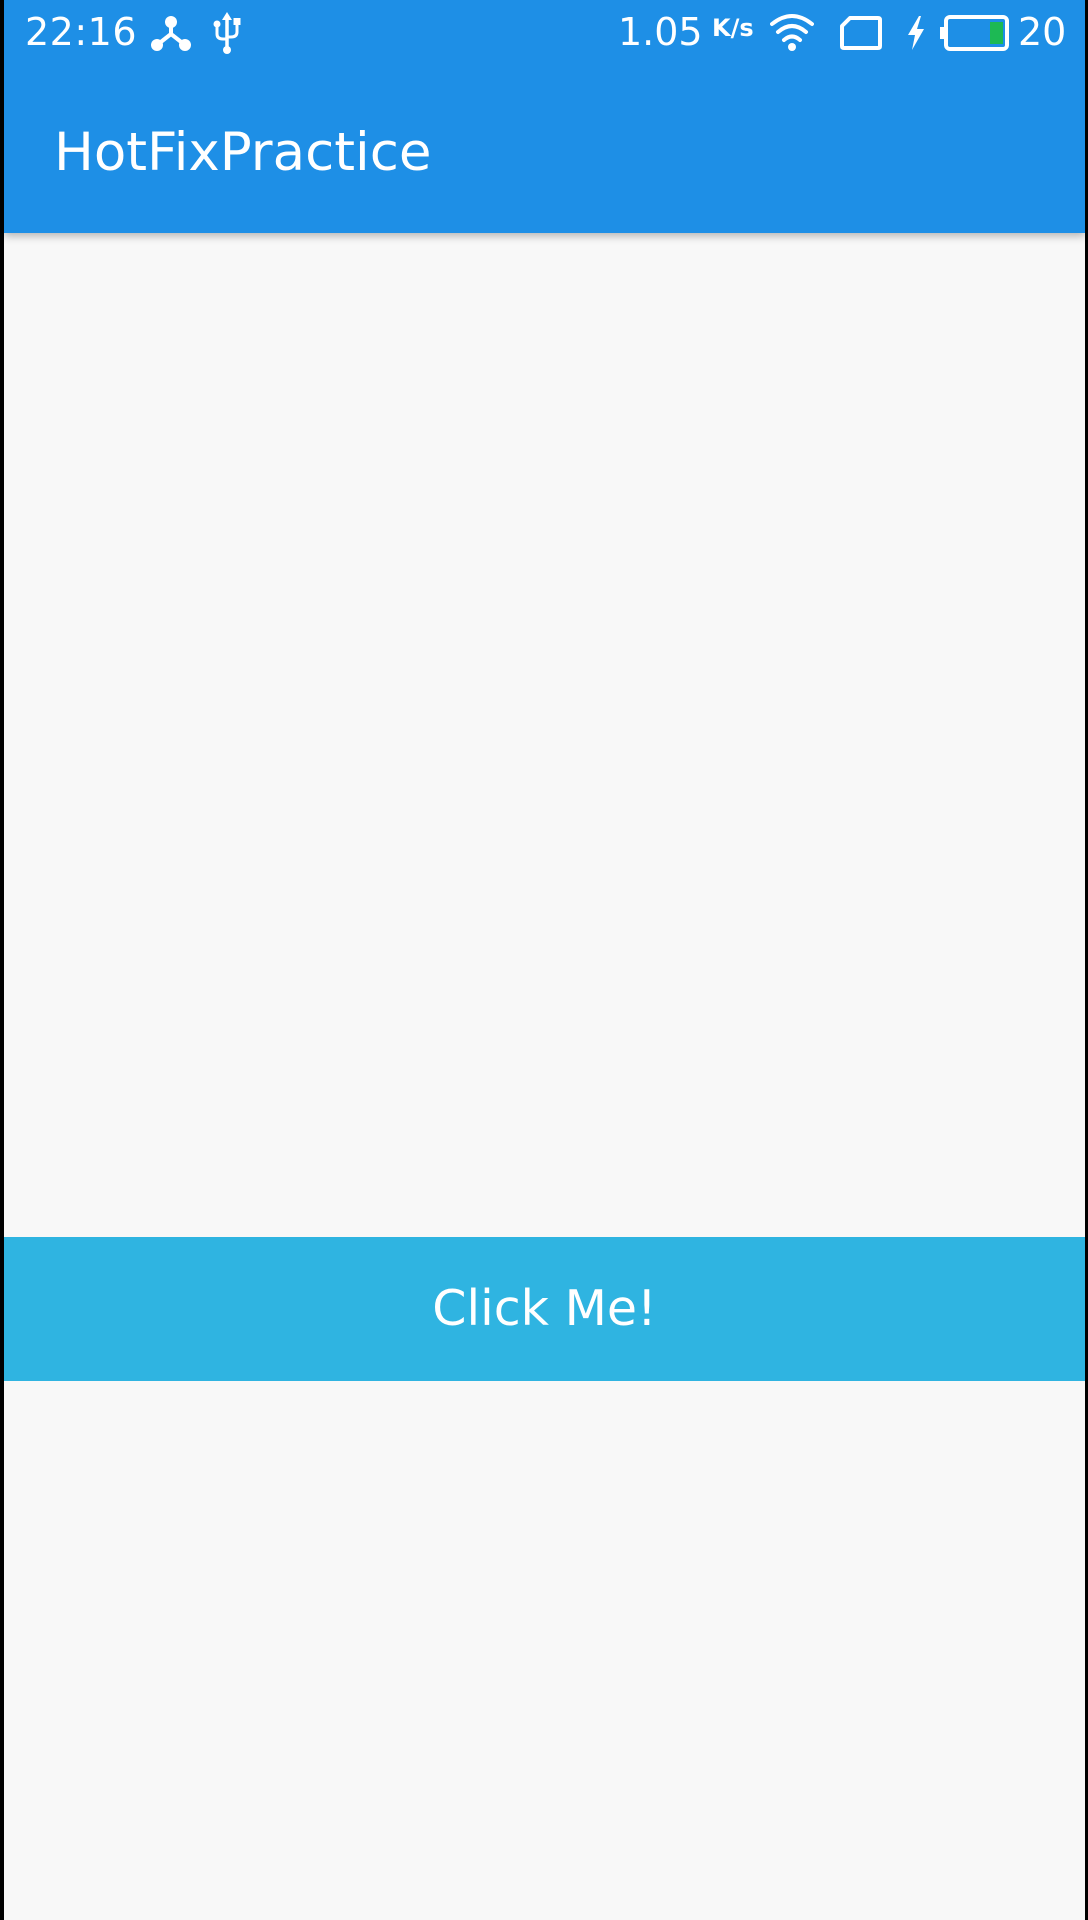  Describe the element at coordinates (243, 152) in the screenshot. I see `page-title: HotFixPractice` at that location.